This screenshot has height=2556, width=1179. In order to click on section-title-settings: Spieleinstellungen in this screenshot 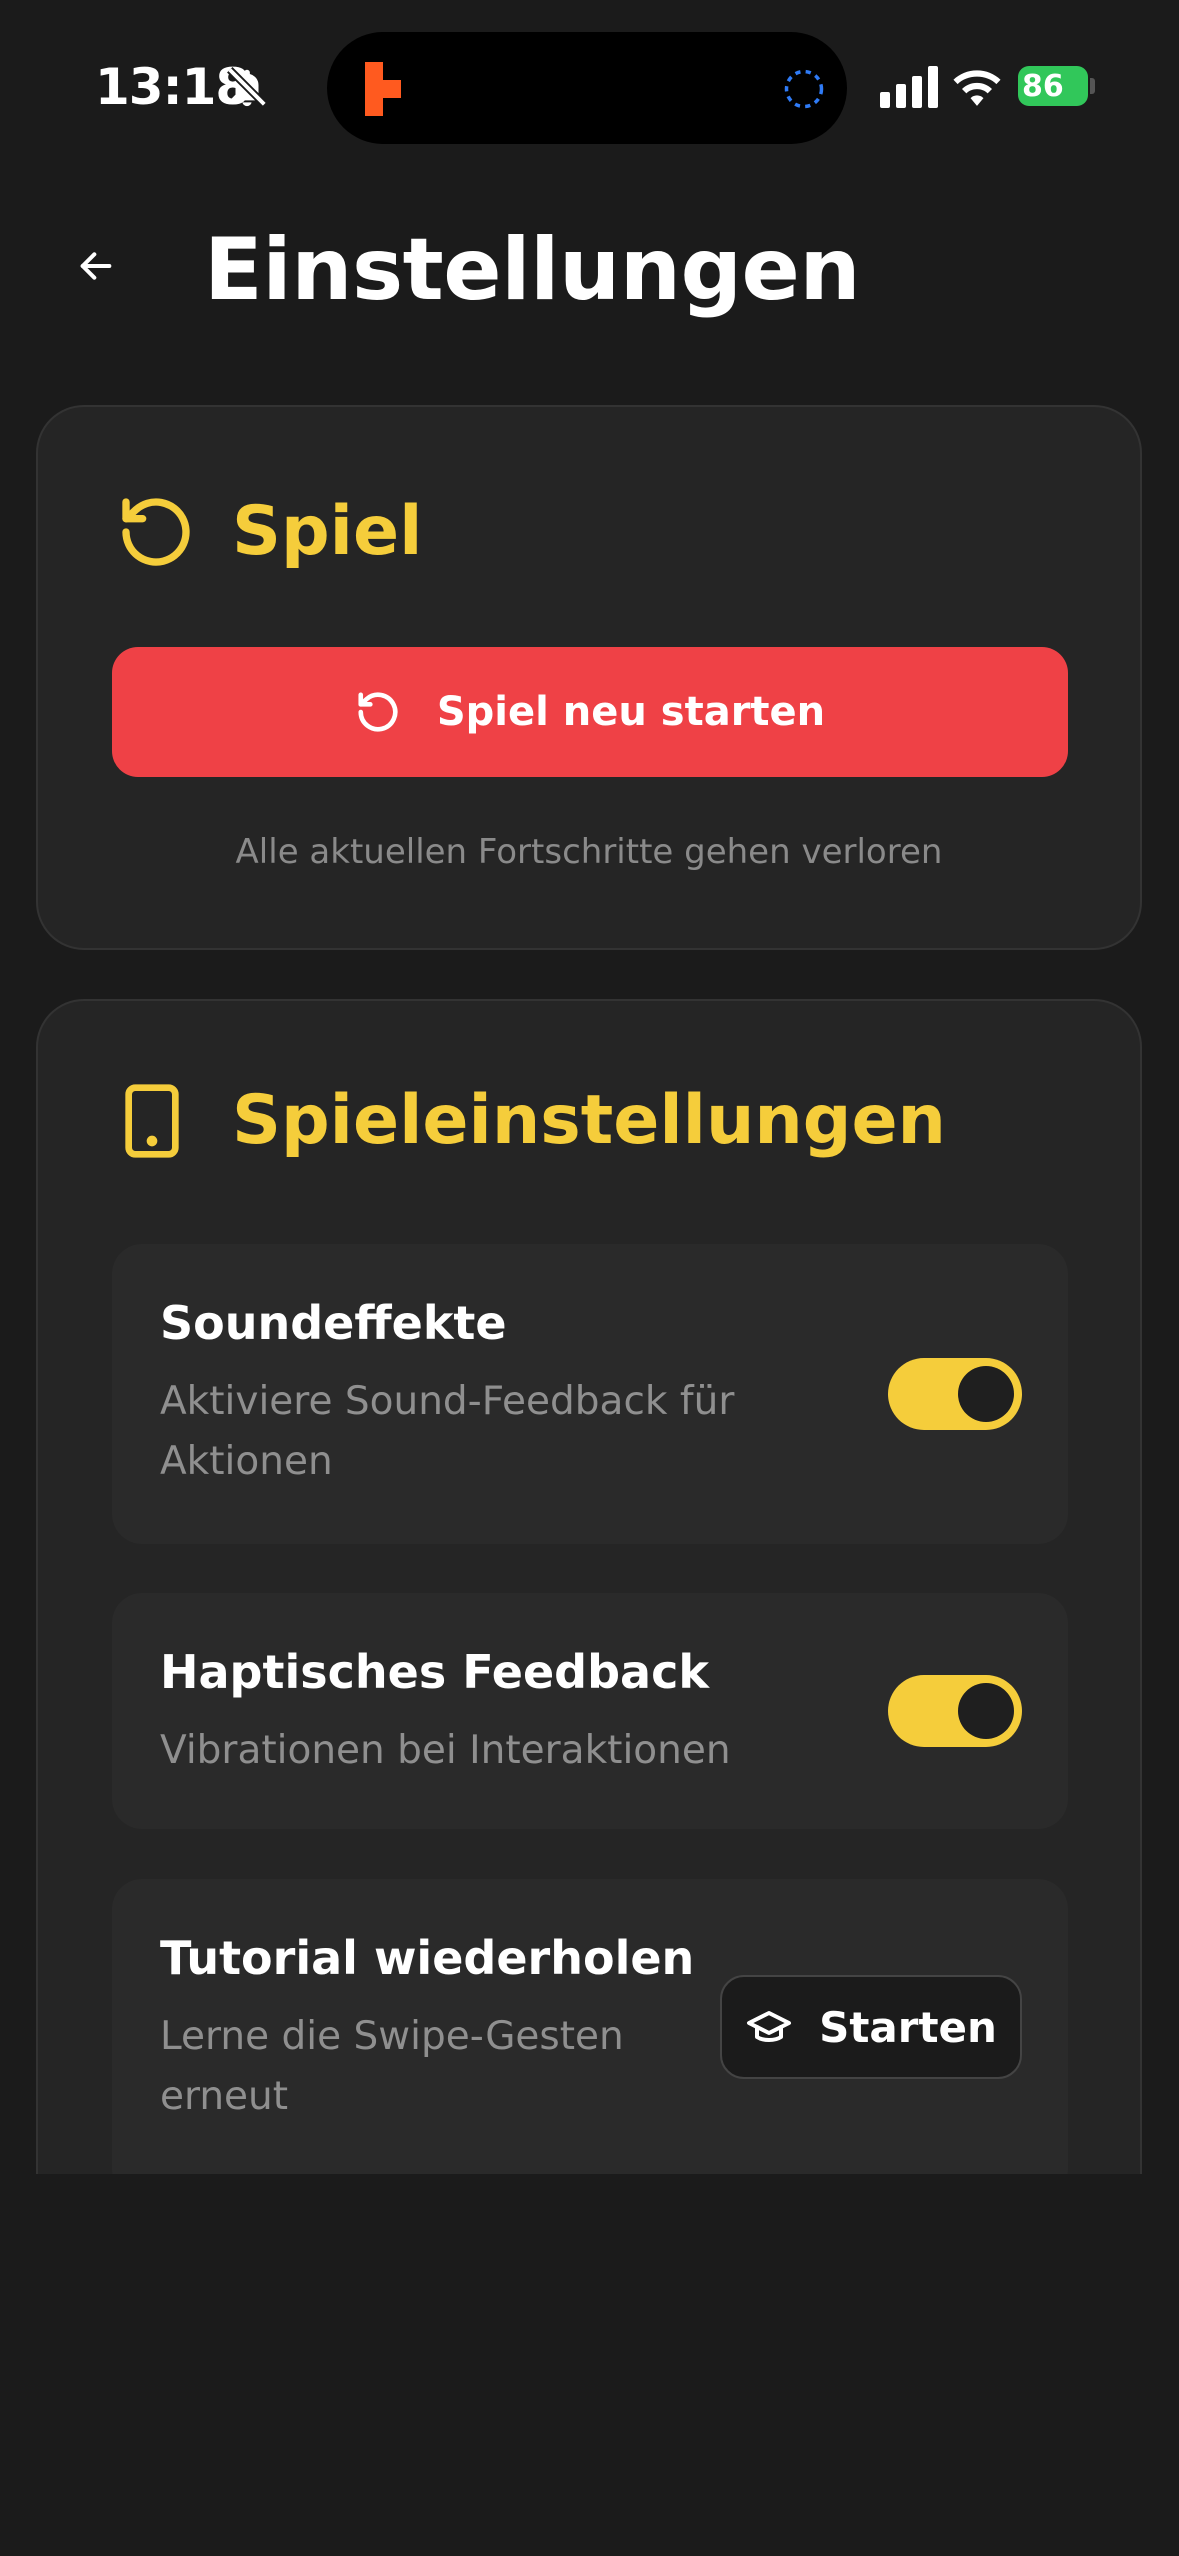, I will do `click(589, 1120)`.